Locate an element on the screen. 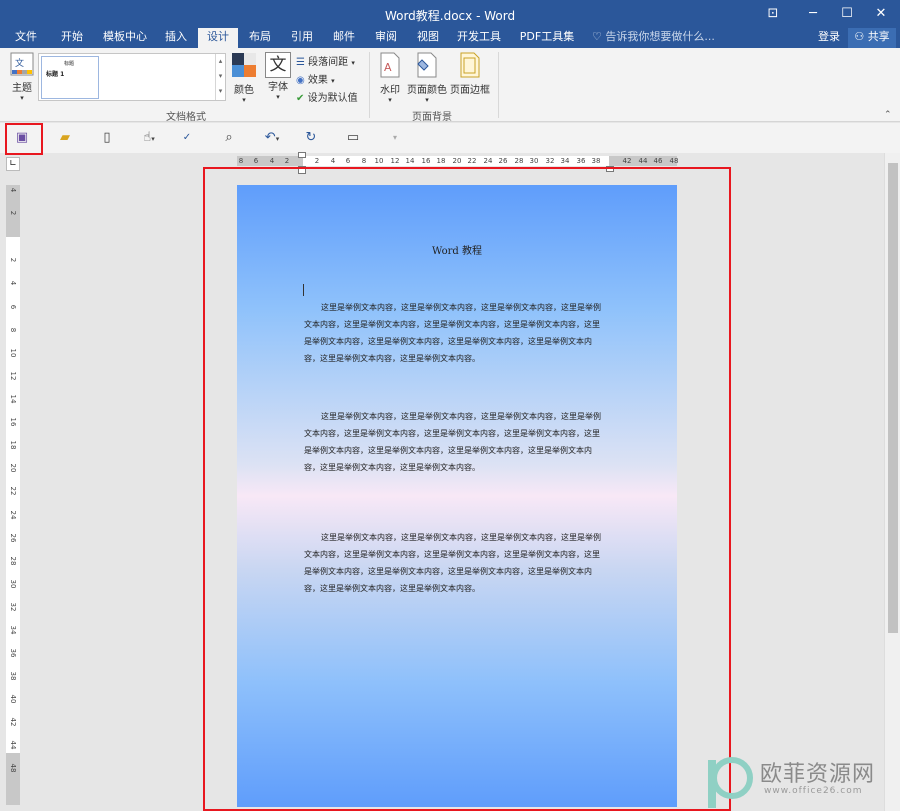  touch-mode-icon: ☝▾ is located at coordinates (149, 138).